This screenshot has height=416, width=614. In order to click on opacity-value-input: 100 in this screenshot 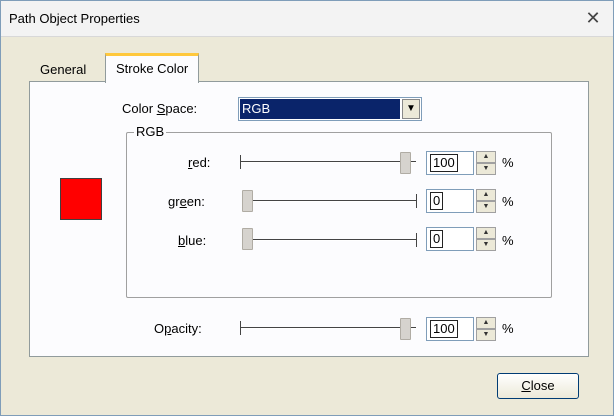, I will do `click(450, 329)`.